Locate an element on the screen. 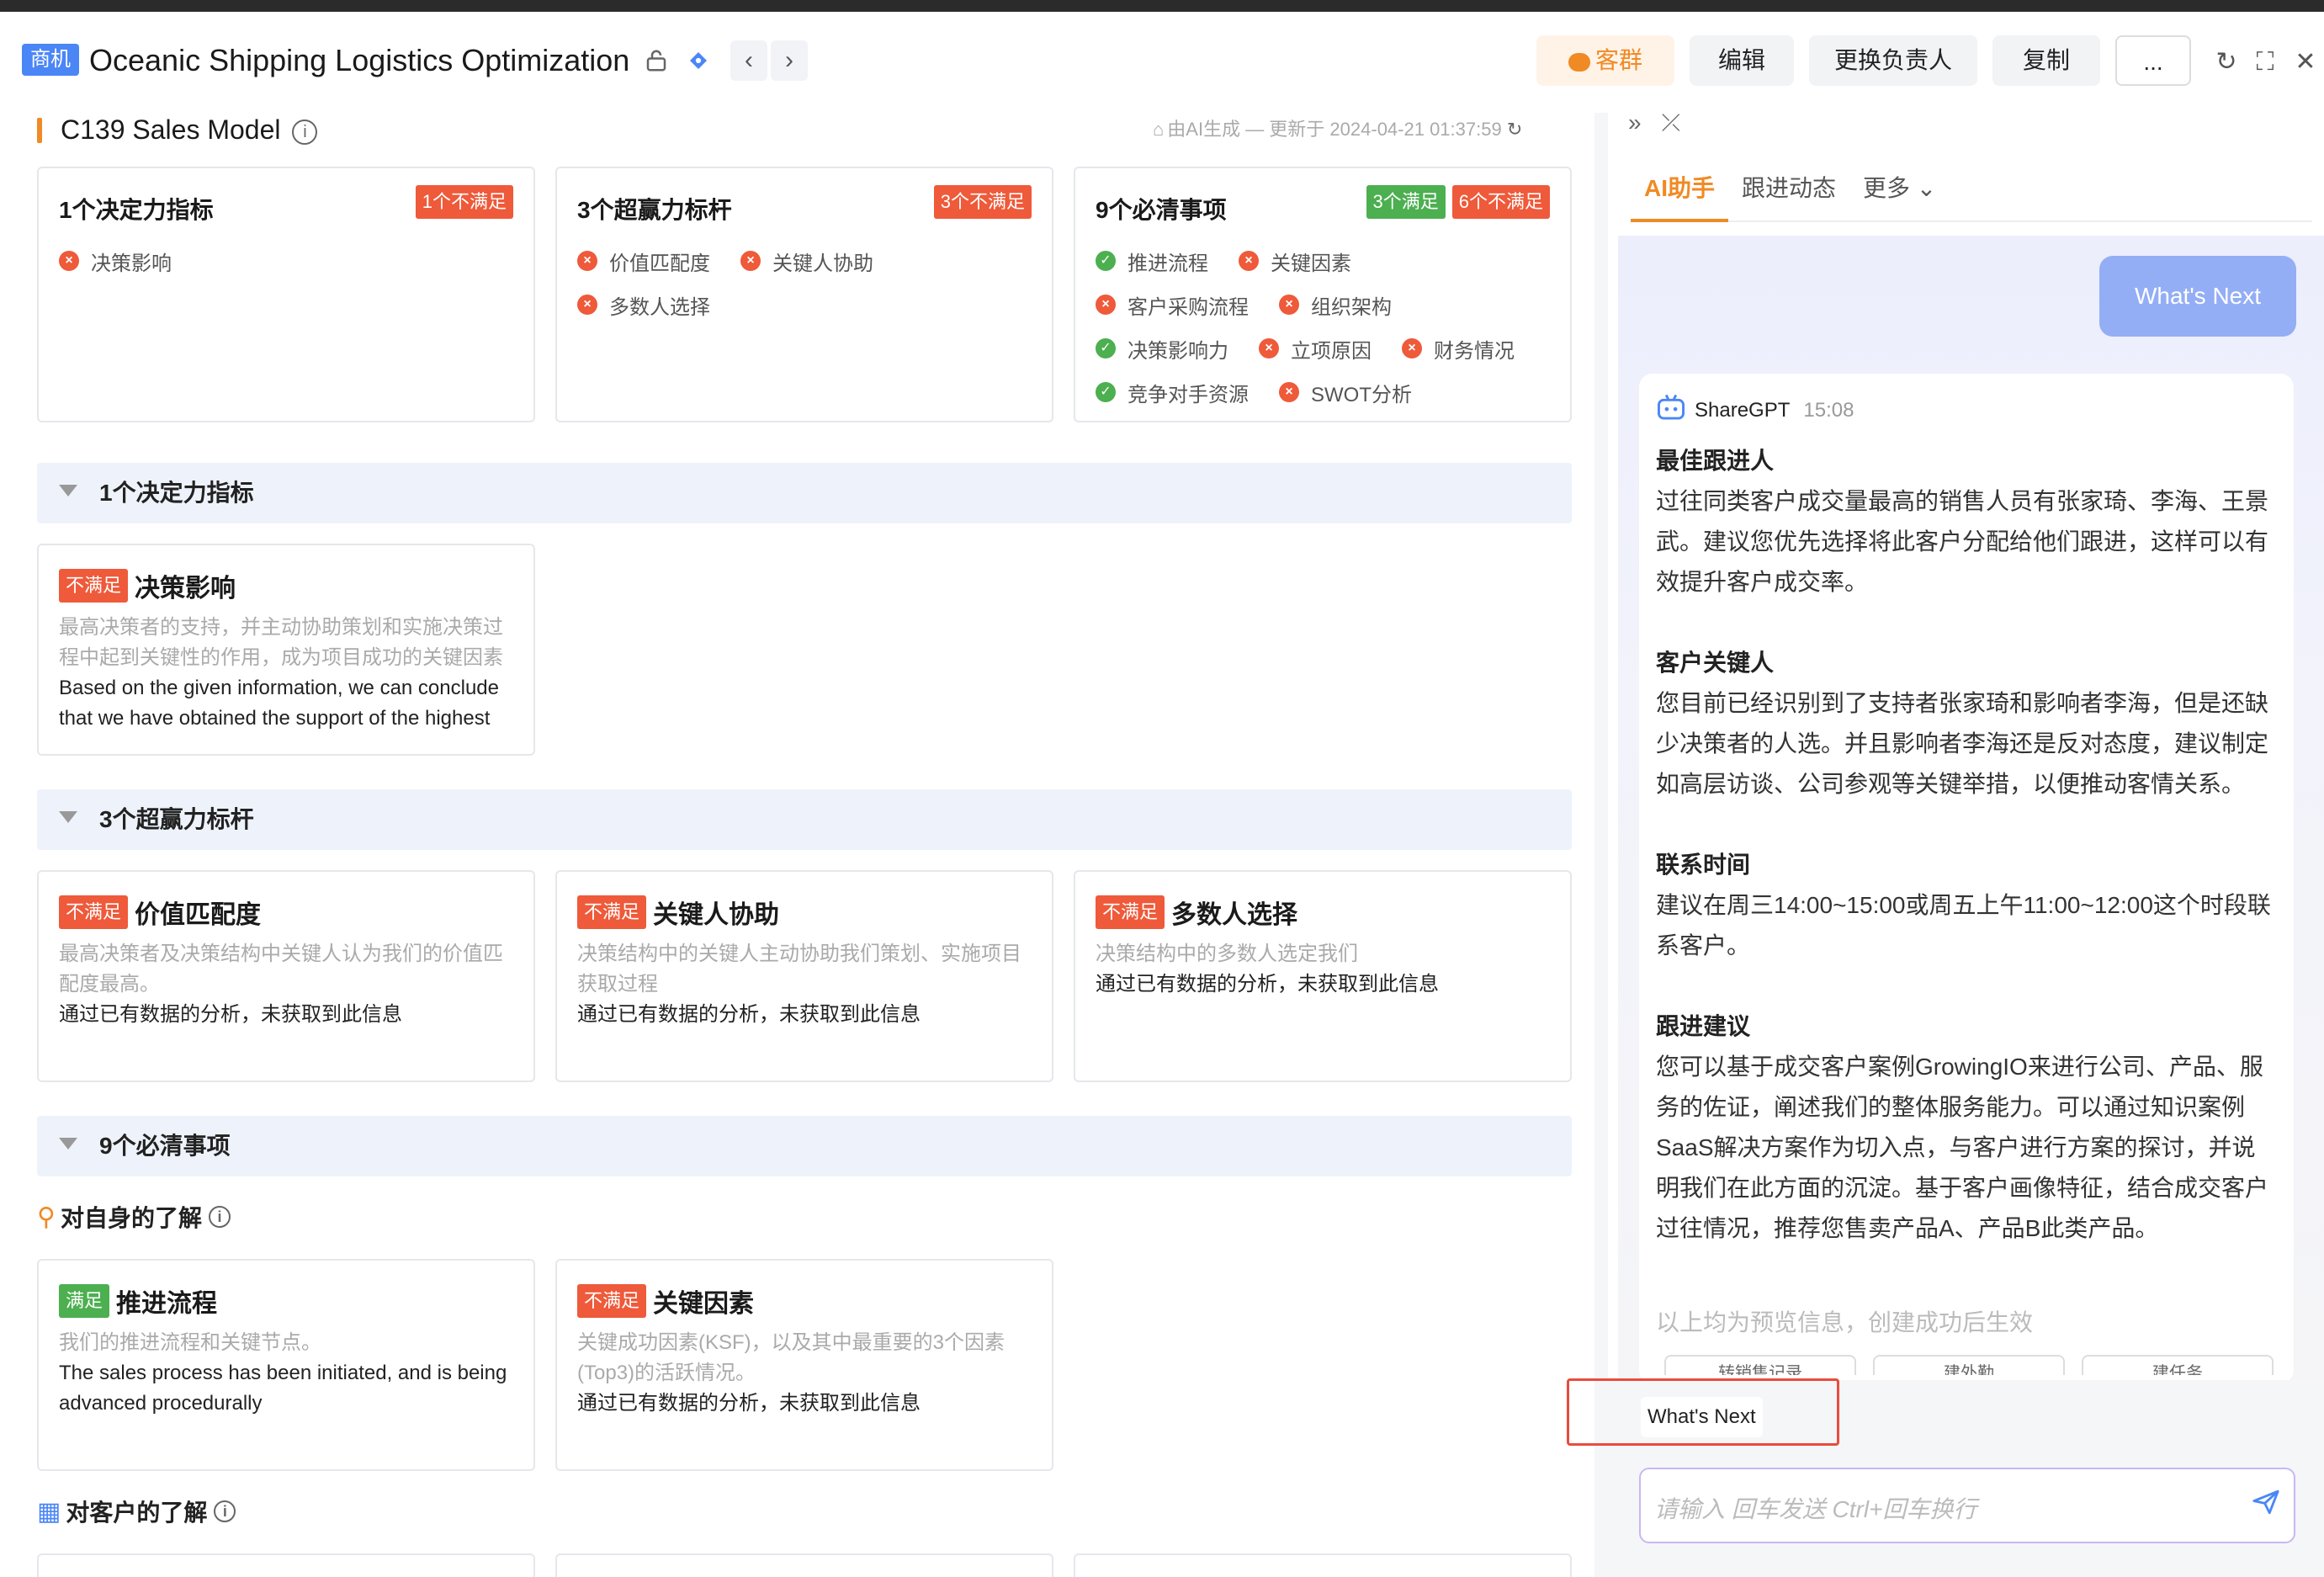  summary-item: × 组织架构 is located at coordinates (1335, 305).